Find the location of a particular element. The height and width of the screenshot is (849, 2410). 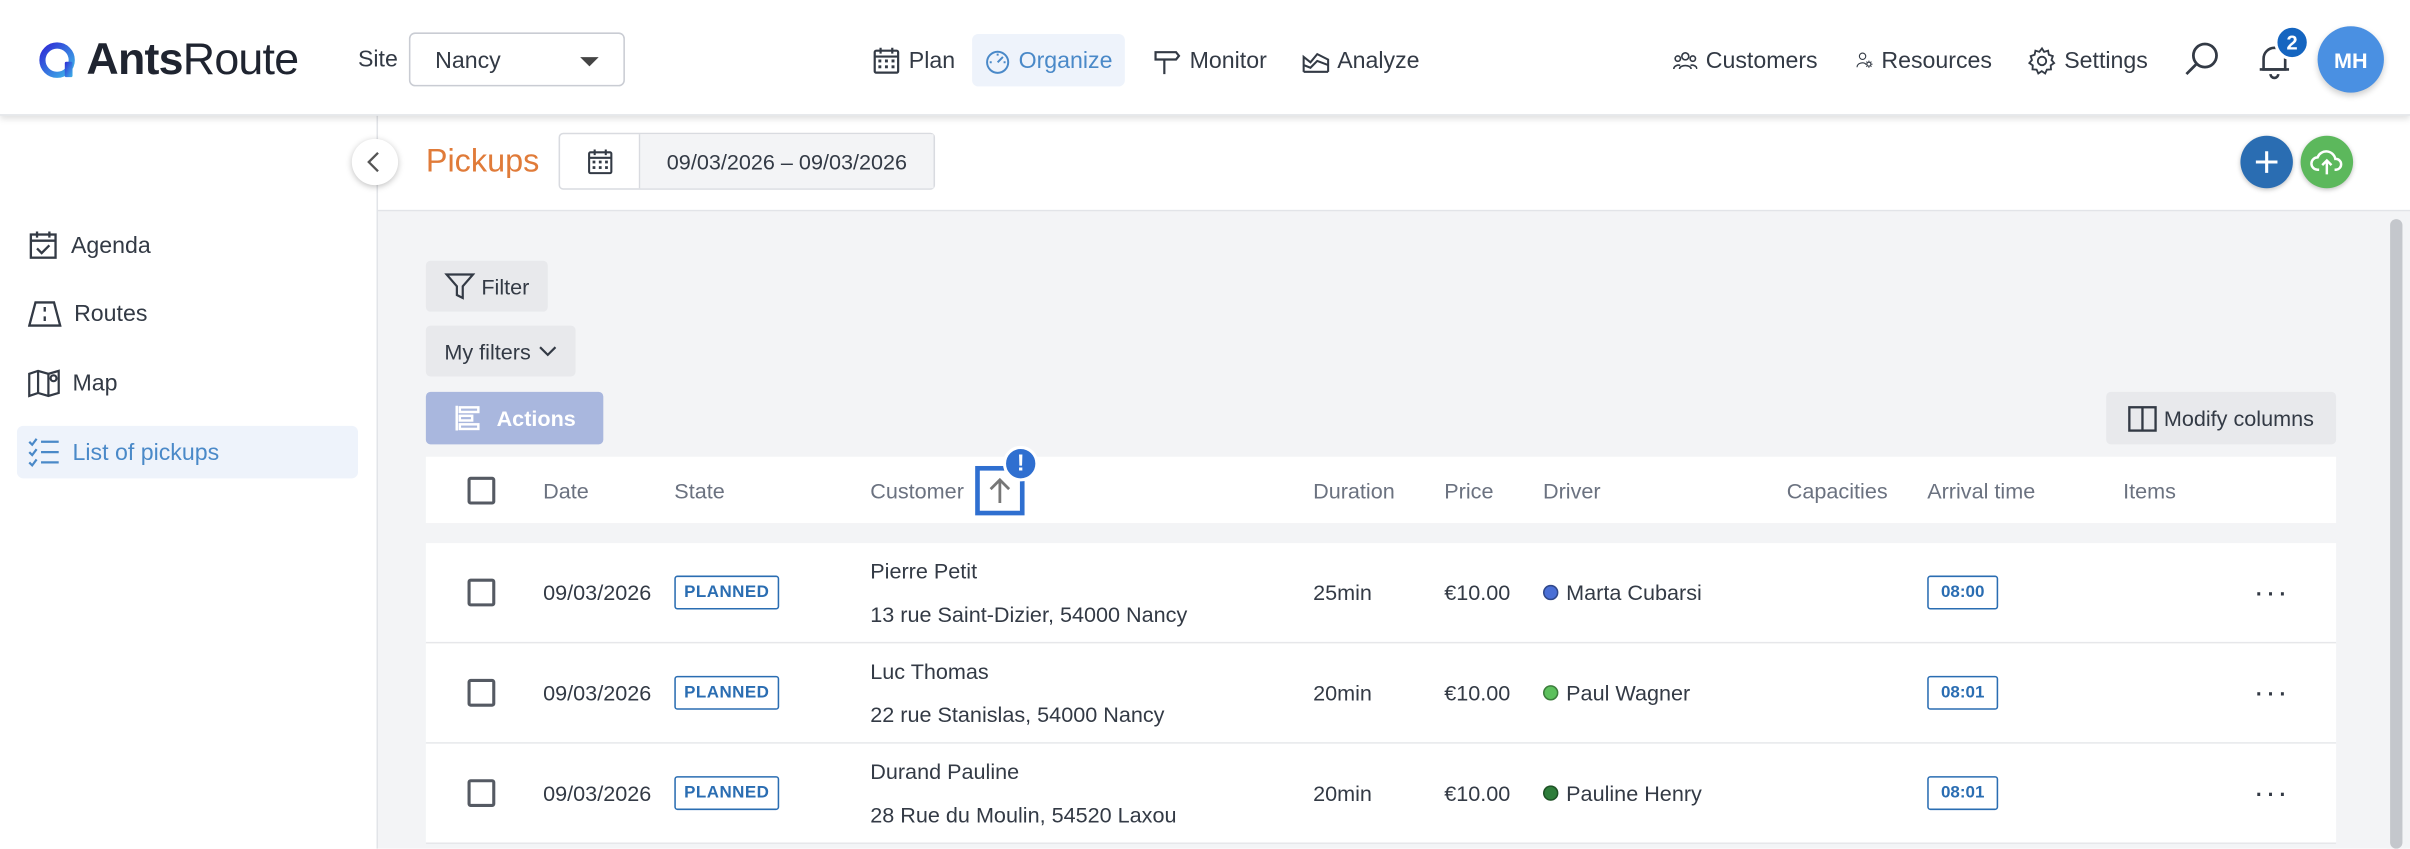

column-header-items: Items is located at coordinates (2149, 490).